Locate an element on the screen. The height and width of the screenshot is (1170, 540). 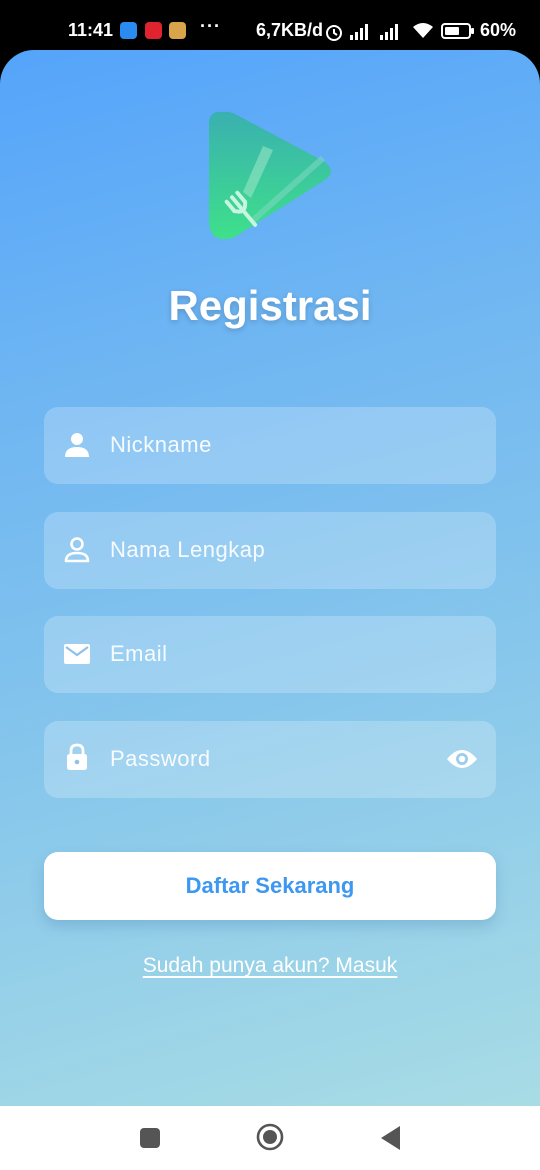
recent-apps-icon is located at coordinates (150, 1138).